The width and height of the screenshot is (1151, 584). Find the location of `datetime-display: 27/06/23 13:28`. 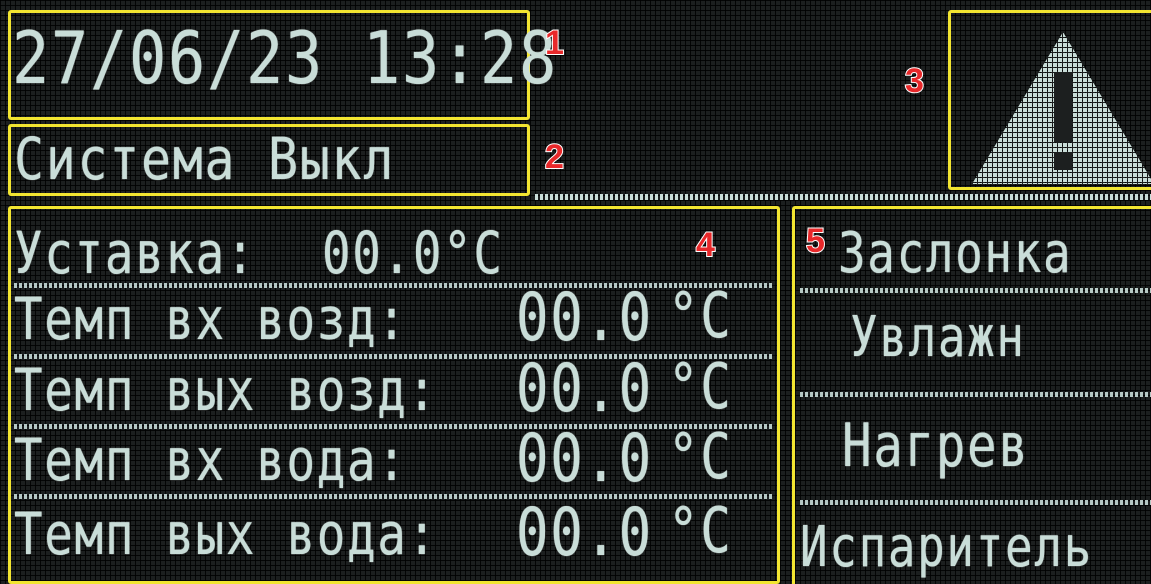

datetime-display: 27/06/23 13:28 is located at coordinates (285, 58).